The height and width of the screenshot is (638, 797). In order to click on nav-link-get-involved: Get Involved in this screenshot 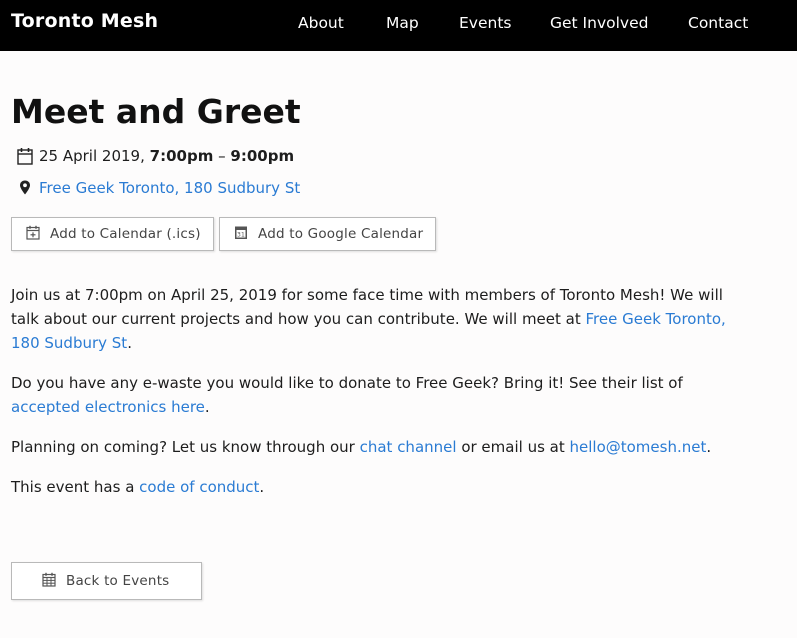, I will do `click(599, 23)`.